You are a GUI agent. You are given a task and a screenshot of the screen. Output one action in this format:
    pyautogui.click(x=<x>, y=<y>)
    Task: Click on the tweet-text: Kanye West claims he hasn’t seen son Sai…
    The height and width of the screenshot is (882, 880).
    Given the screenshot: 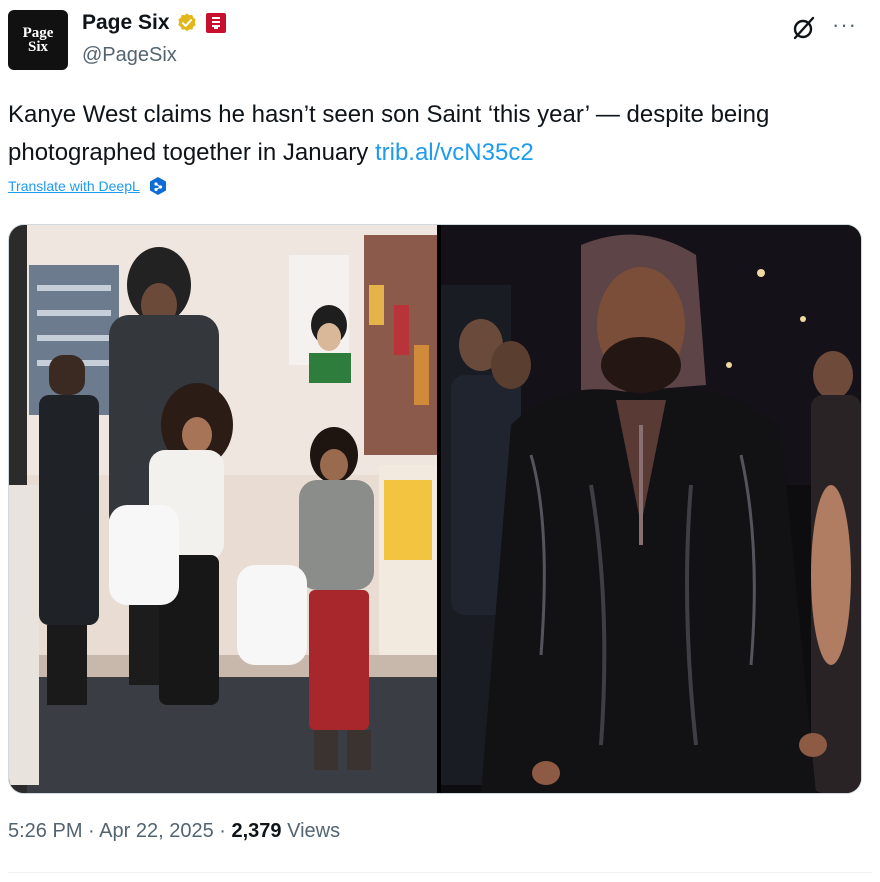 What is the action you would take?
    pyautogui.click(x=438, y=134)
    